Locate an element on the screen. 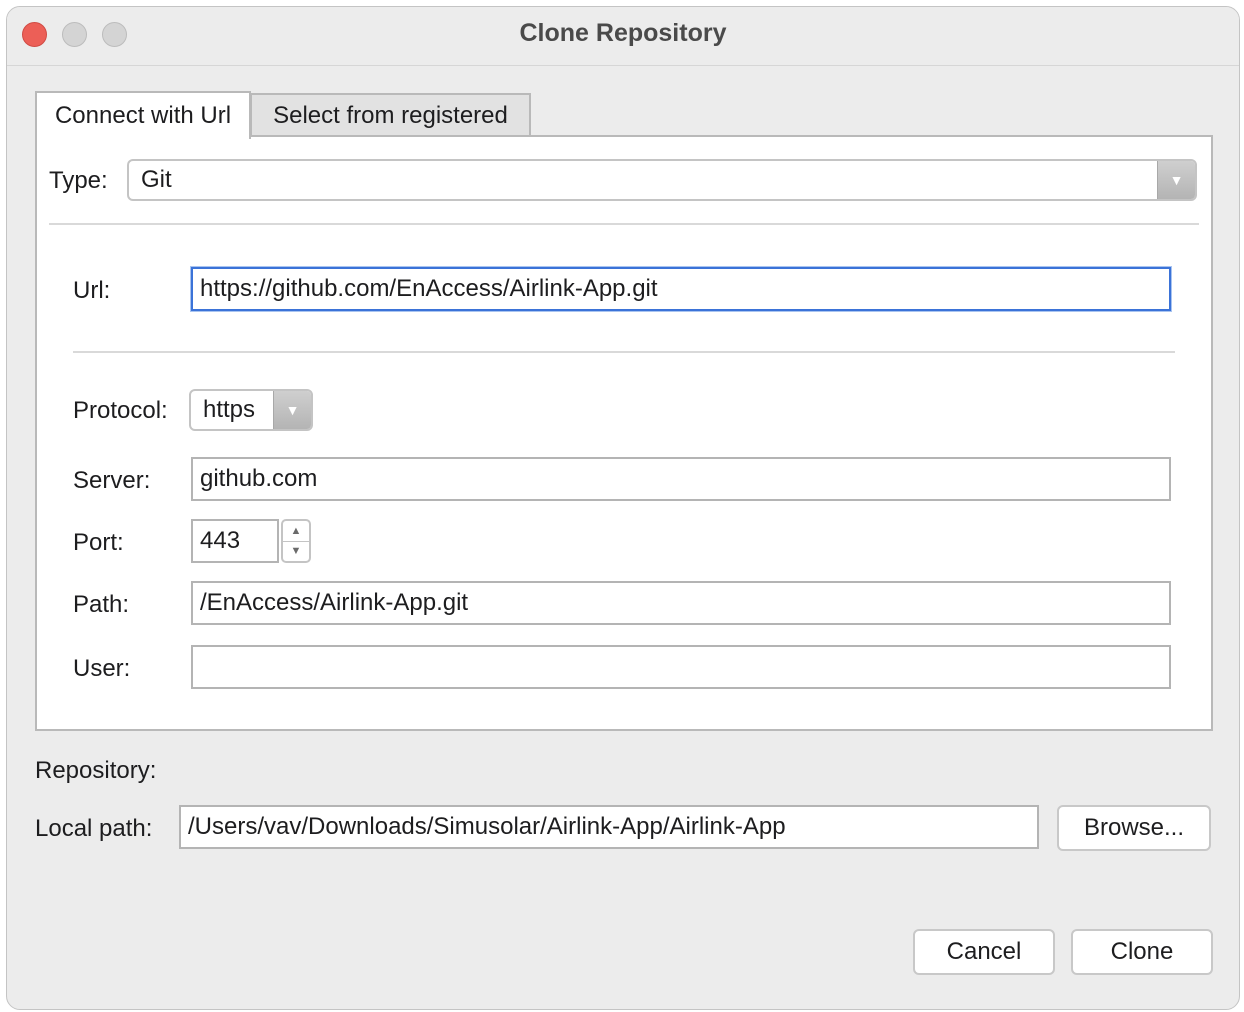 This screenshot has height=1012, width=1244. tab-select-from-registered: Select from registered is located at coordinates (390, 115).